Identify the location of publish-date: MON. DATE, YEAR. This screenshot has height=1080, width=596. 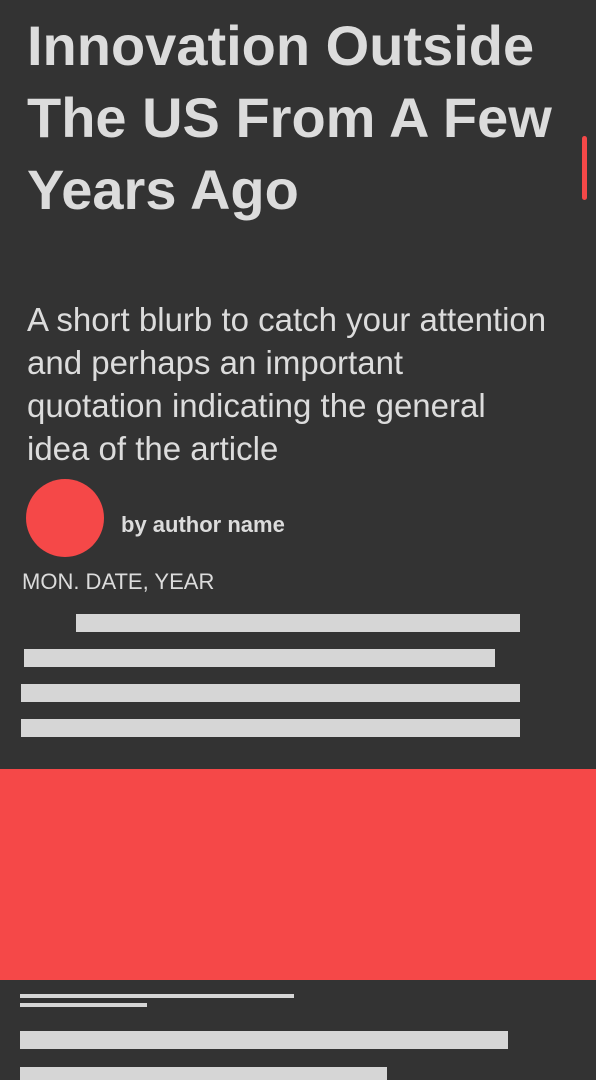
(118, 581).